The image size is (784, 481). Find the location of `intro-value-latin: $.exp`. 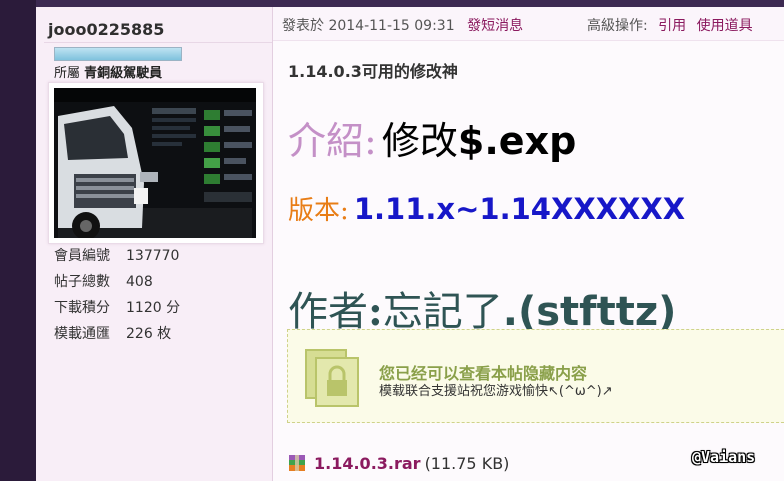

intro-value-latin: $.exp is located at coordinates (517, 141).